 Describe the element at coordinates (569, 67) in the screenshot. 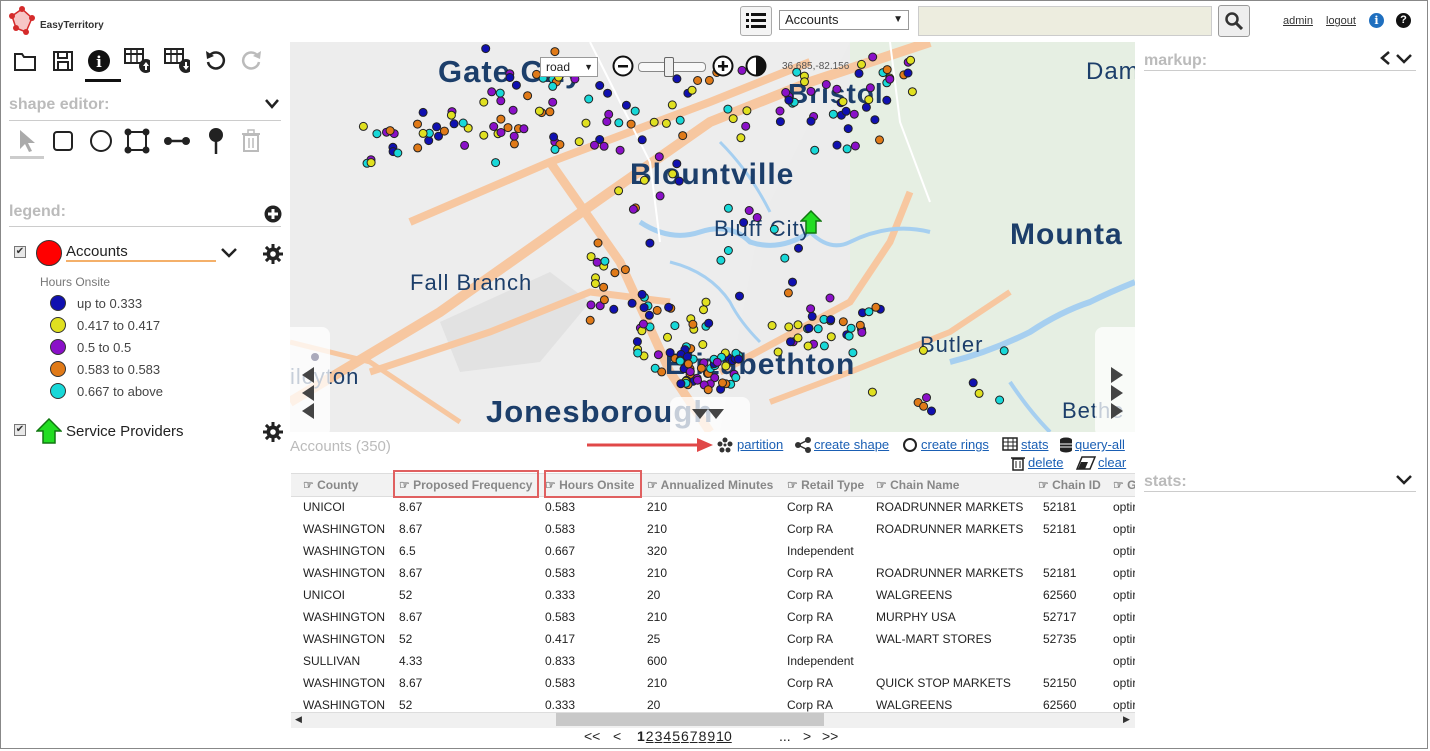

I see `basemap-select: road ▼` at that location.